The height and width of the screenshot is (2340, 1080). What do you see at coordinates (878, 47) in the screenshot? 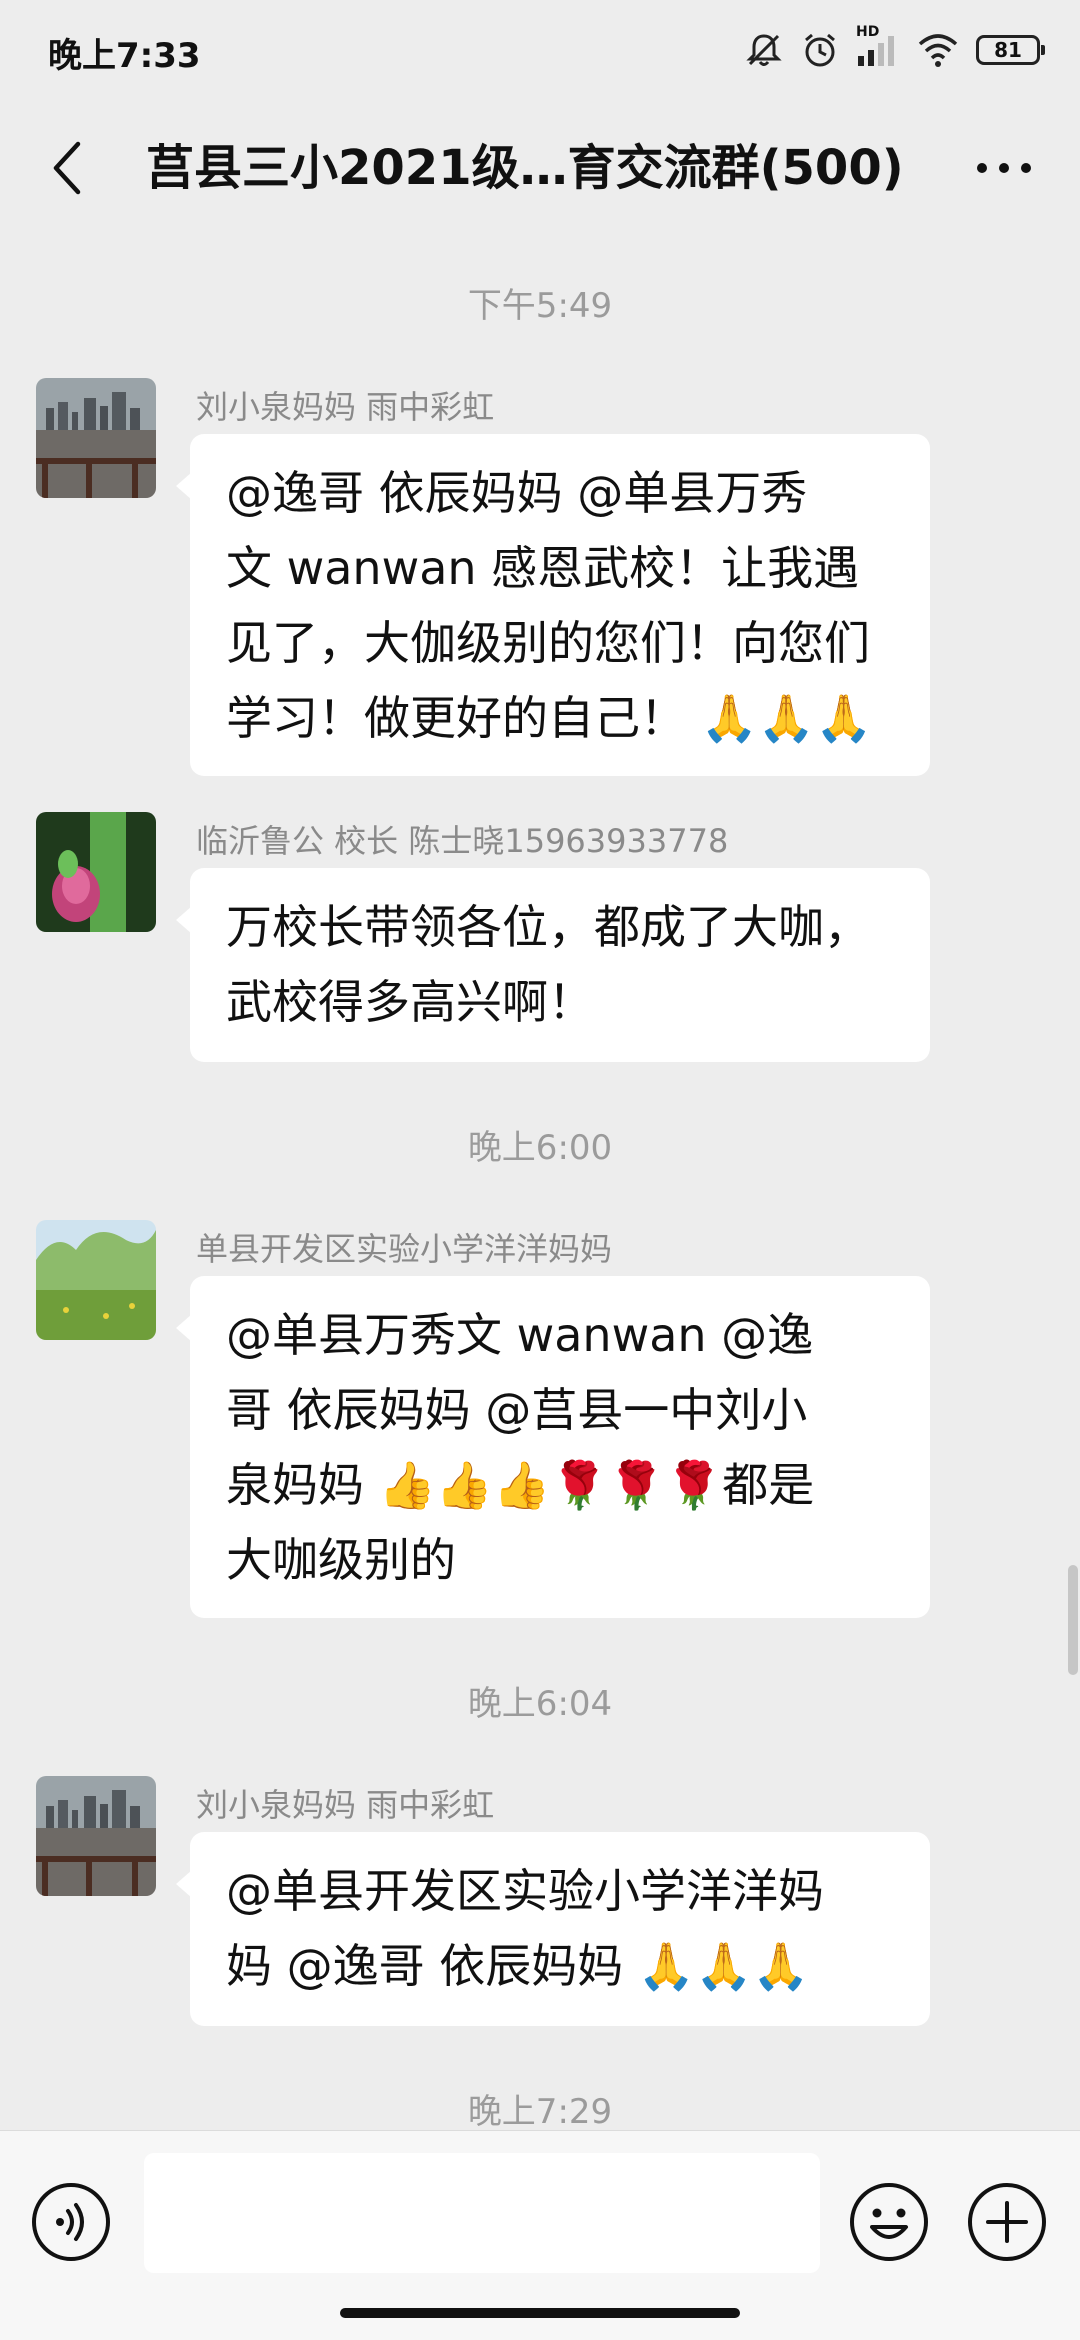
I see `signal-icon: HD` at bounding box center [878, 47].